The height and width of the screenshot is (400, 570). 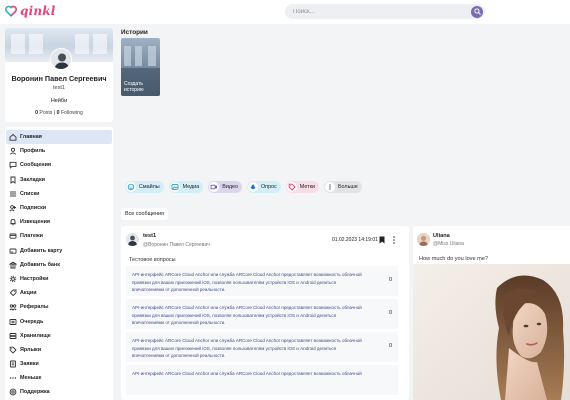 What do you see at coordinates (491, 332) in the screenshot?
I see `side-post-image` at bounding box center [491, 332].